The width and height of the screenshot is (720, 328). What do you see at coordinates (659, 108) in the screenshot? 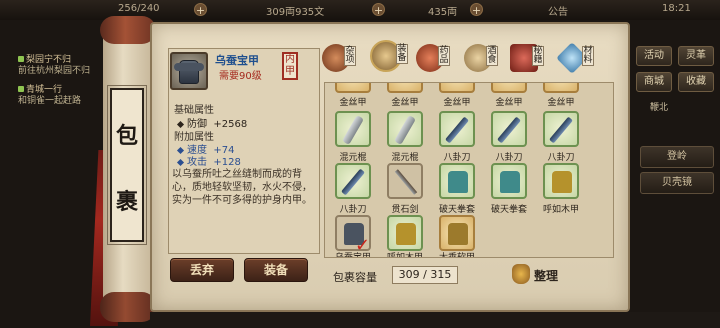
I see `location-label: 鞭北` at bounding box center [659, 108].